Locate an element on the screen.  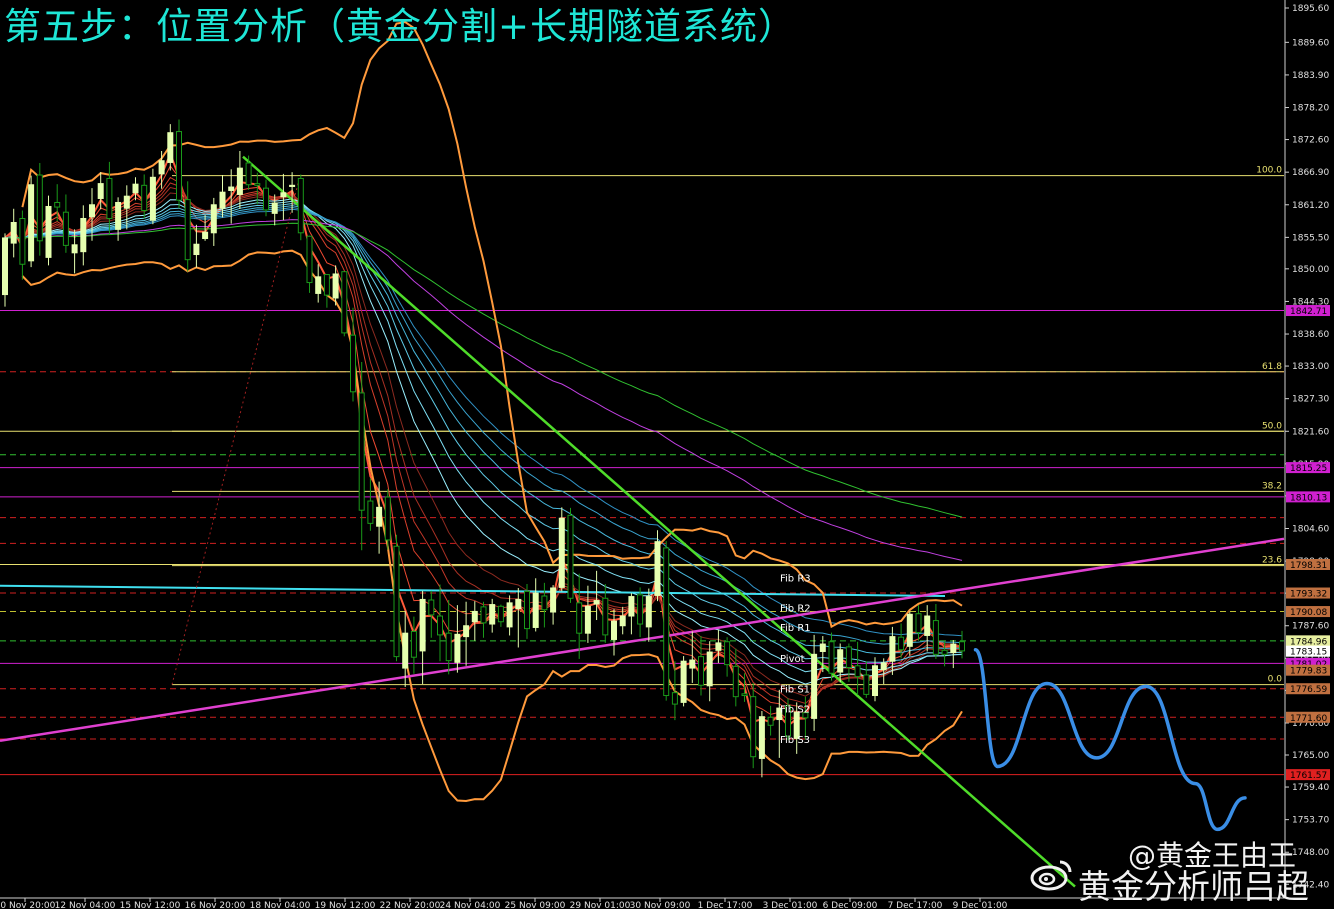
price-tag-label: 1815.25 is located at coordinates (1308, 469).